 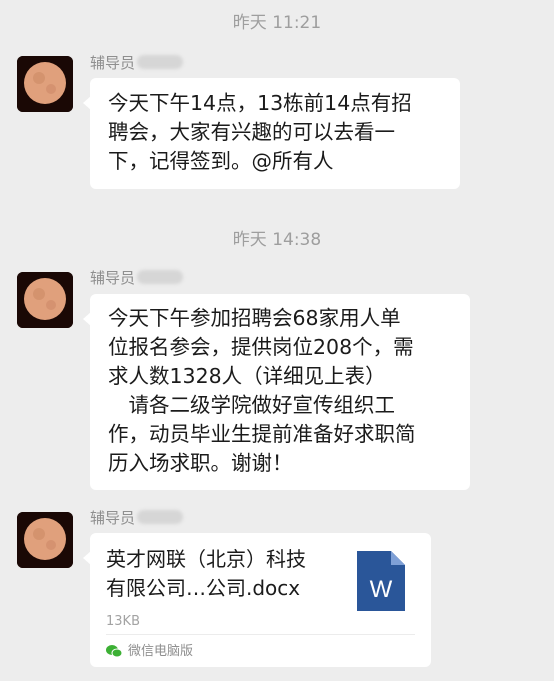 What do you see at coordinates (206, 573) in the screenshot?
I see `file-name: 英才网联（北京）科技 有限公司…公司.docx` at bounding box center [206, 573].